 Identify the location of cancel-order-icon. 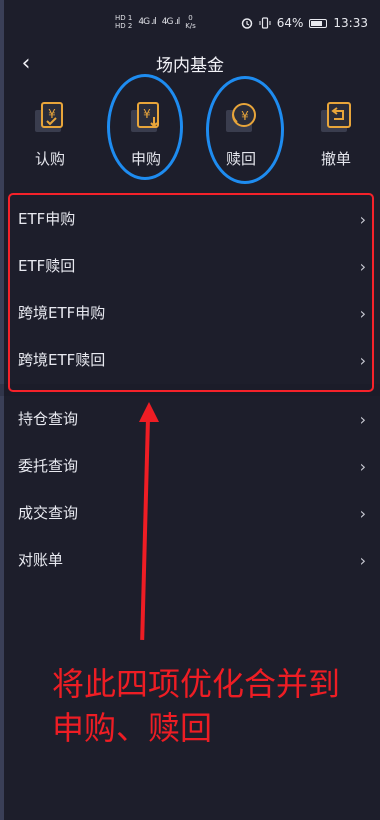
(336, 117).